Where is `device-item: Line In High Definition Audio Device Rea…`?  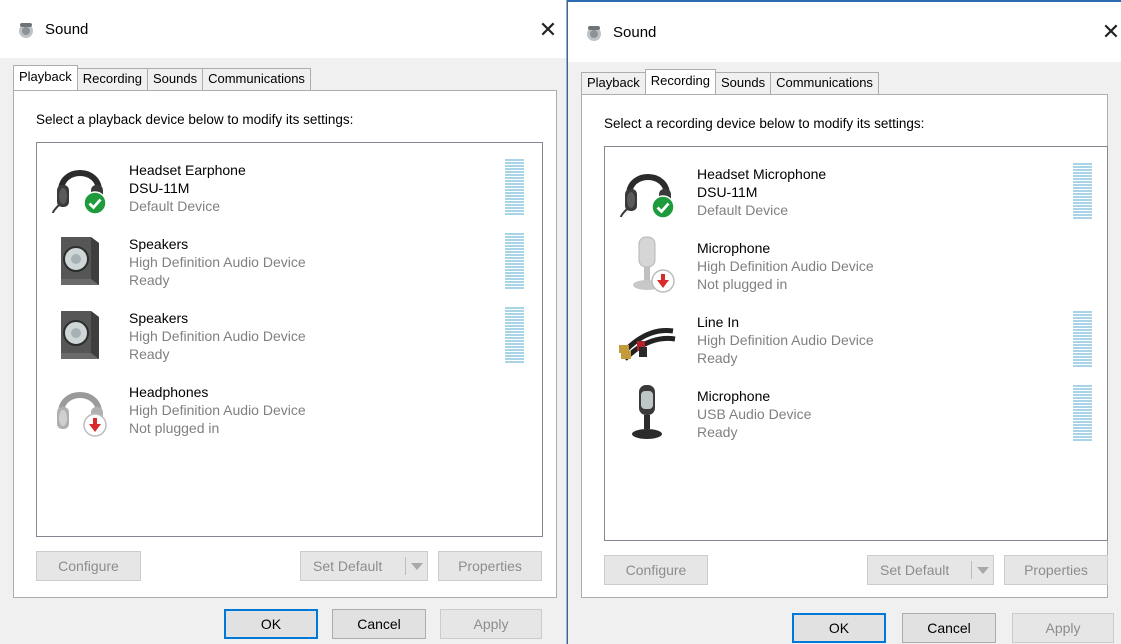
device-item: Line In High Definition Audio Device Rea… is located at coordinates (856, 338).